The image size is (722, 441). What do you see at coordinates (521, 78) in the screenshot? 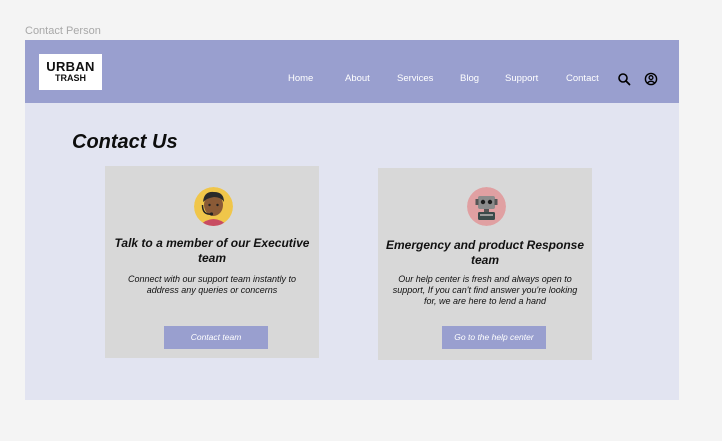
I see `nav-item-support: Support` at bounding box center [521, 78].